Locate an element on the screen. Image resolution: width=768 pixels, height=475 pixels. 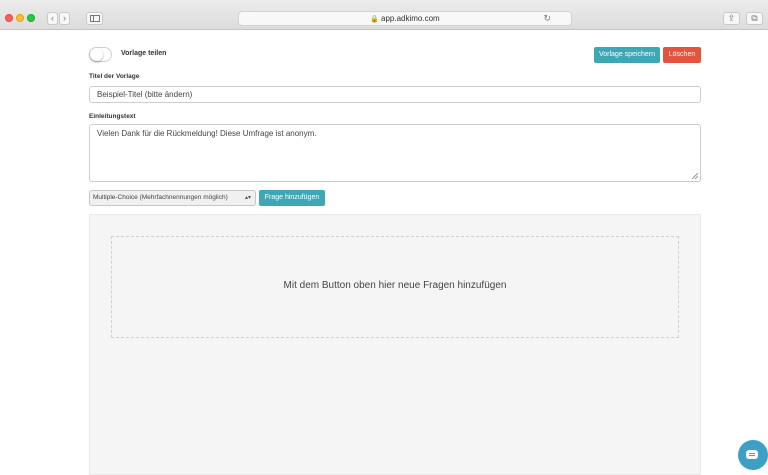
chat-widget-button is located at coordinates (753, 455).